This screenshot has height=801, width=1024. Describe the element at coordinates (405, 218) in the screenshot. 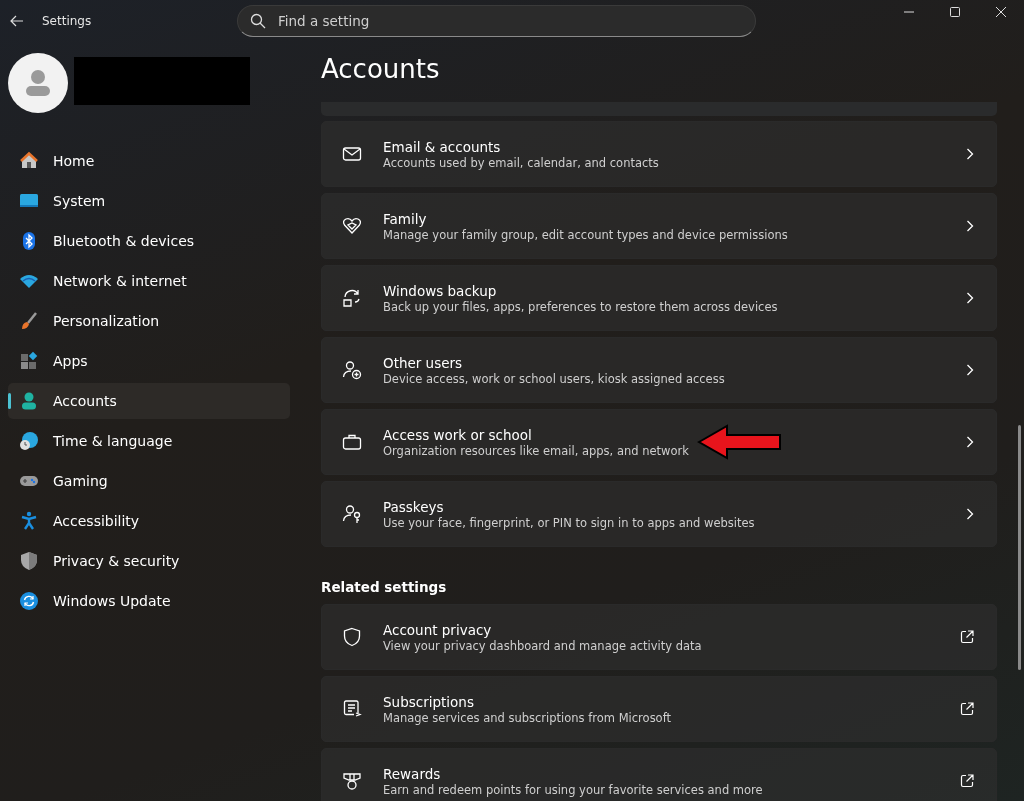

I see `card-title: Family` at that location.